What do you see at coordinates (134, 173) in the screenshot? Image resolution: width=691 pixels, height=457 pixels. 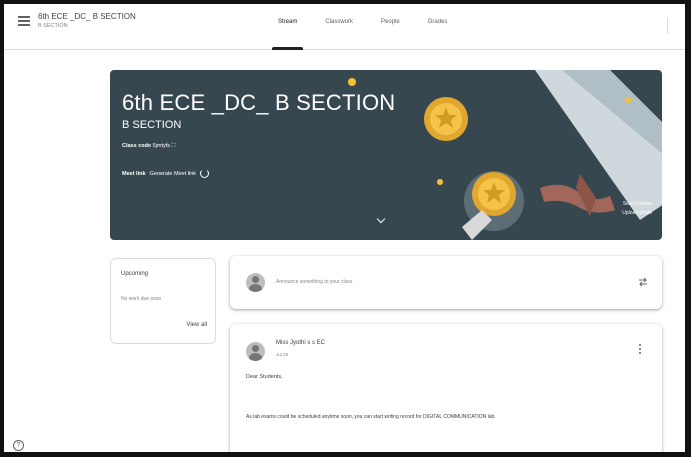 I see `meet-link-label: Meet link` at bounding box center [134, 173].